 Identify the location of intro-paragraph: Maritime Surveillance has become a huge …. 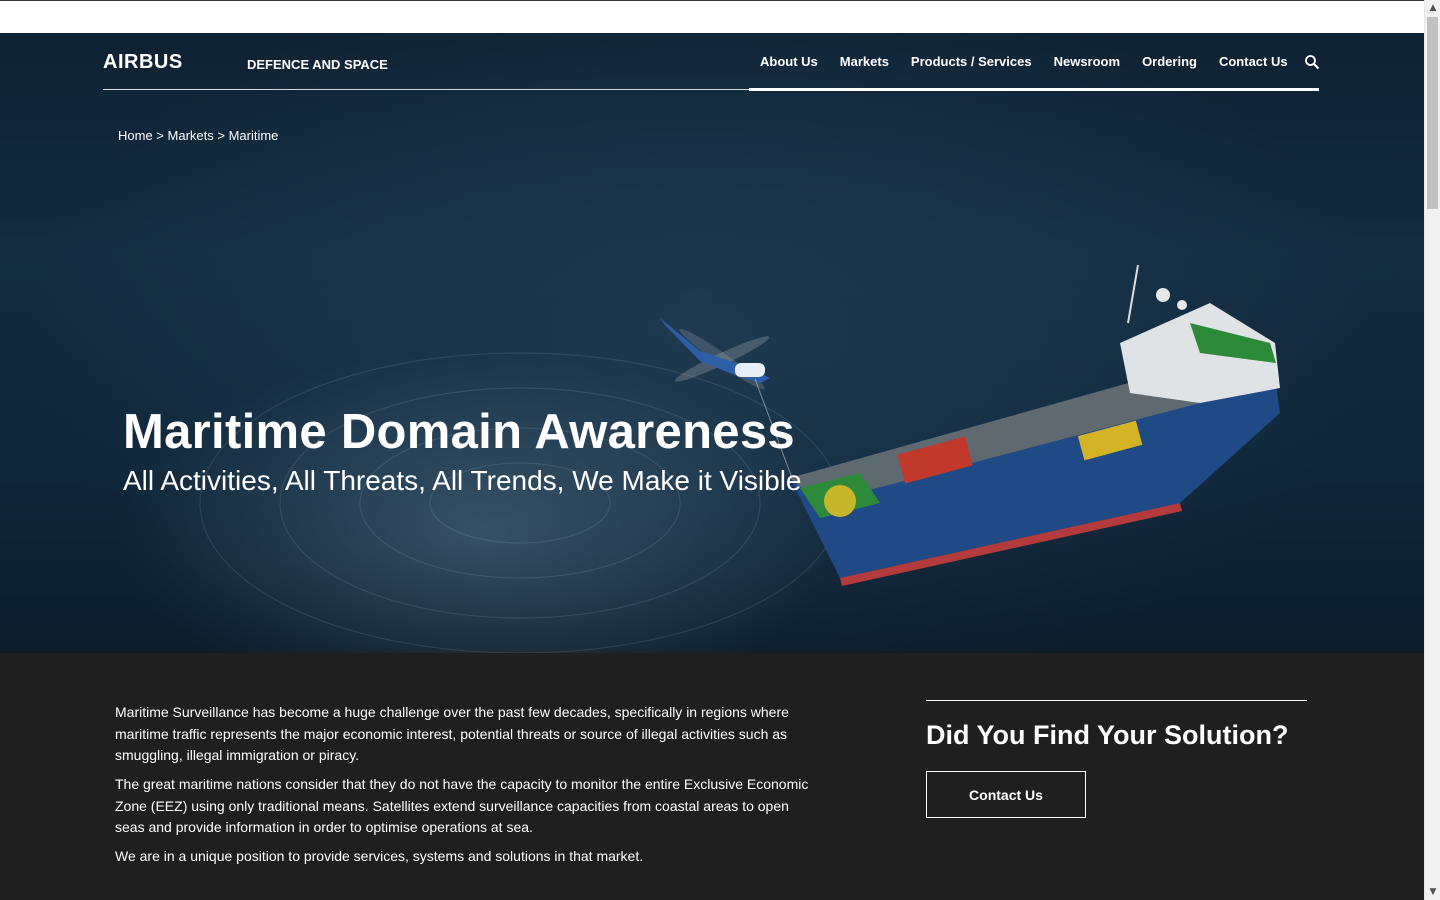
(452, 734).